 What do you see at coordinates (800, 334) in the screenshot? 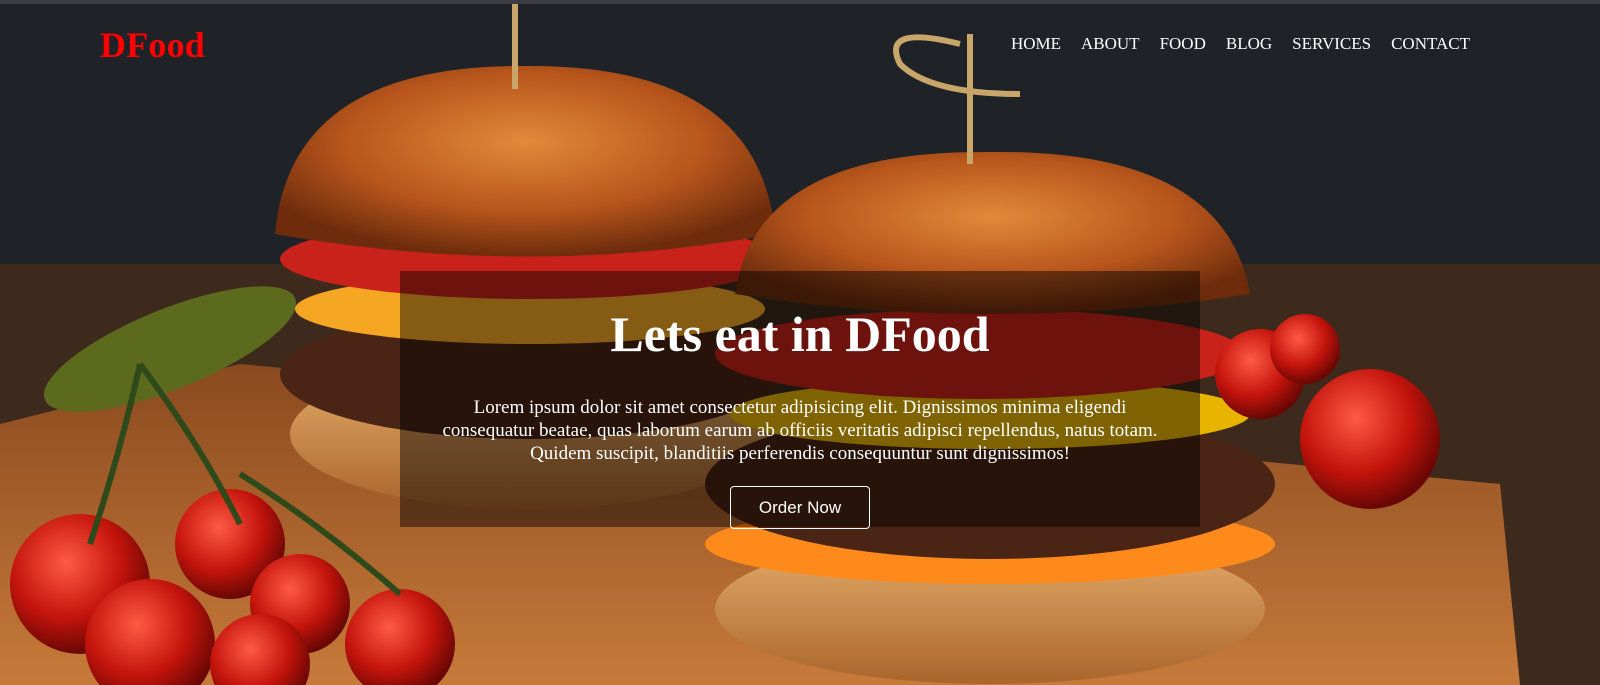
I see `hero-title: Lets eat in DFood` at bounding box center [800, 334].